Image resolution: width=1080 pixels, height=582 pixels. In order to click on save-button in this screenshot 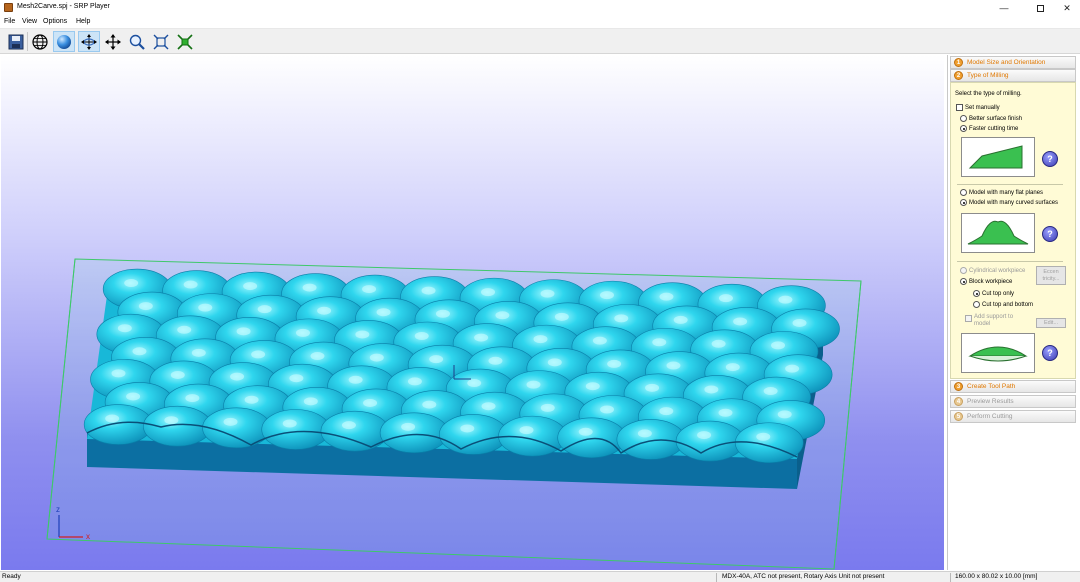, I will do `click(16, 41)`.